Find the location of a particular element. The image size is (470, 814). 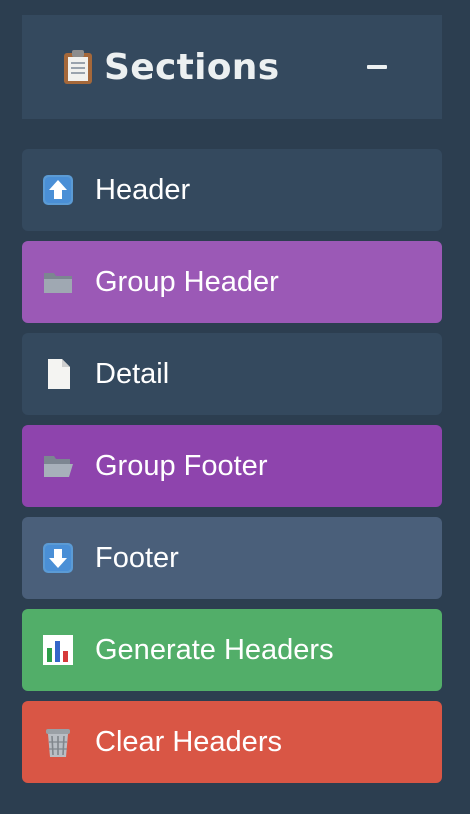

collapse-button is located at coordinates (377, 67).